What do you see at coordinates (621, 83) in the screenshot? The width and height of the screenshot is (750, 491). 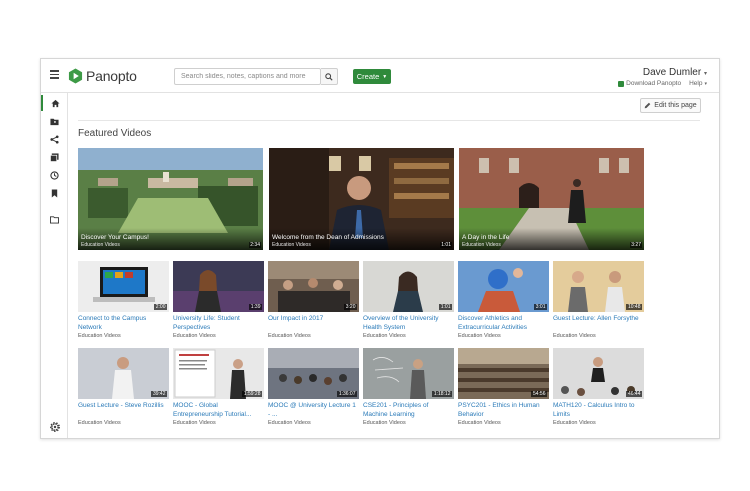 I see `panopto-download-icon` at bounding box center [621, 83].